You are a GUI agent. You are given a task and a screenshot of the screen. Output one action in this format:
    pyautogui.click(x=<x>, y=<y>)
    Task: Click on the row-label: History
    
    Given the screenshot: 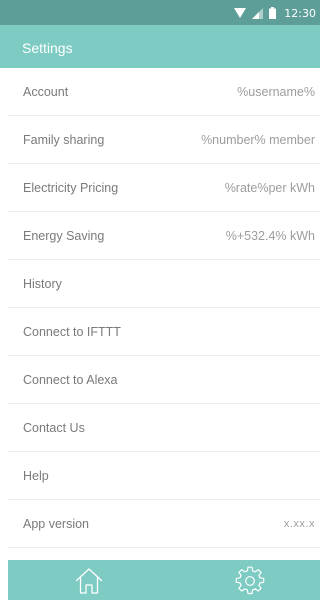 What is the action you would take?
    pyautogui.click(x=42, y=284)
    